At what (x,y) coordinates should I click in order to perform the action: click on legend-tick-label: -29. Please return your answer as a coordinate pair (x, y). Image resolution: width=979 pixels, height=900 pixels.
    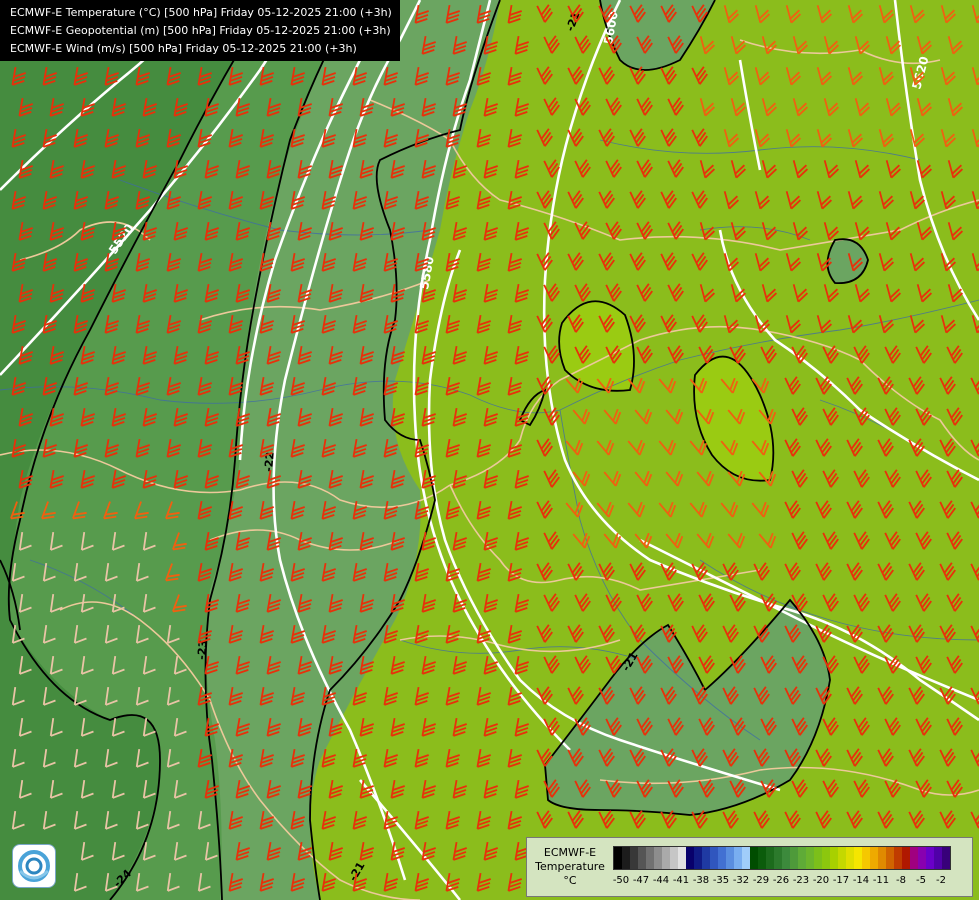
    Looking at the image, I should click on (761, 880).